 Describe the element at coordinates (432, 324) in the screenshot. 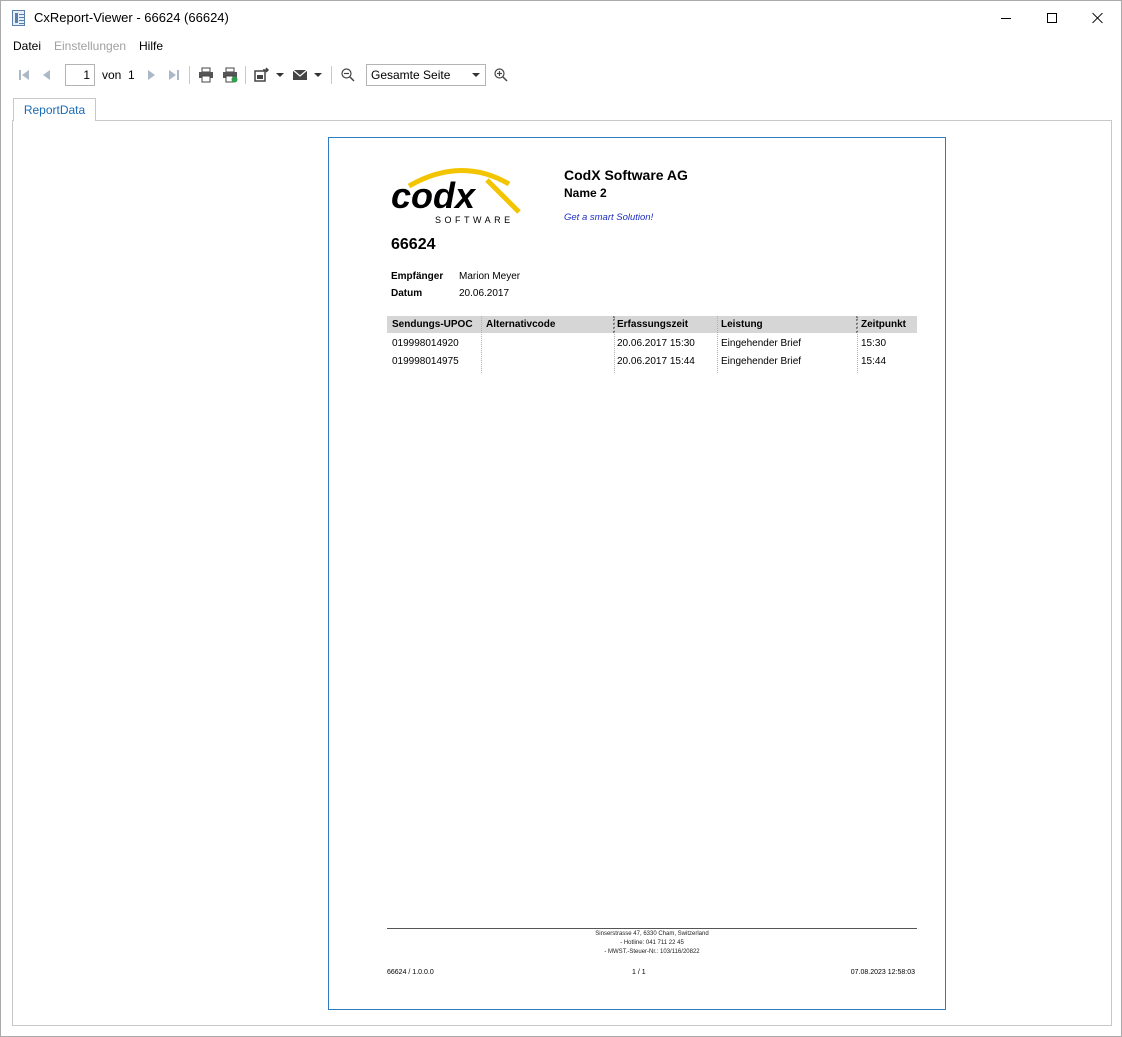

I see `column-header: Sendungs-UPOC` at that location.